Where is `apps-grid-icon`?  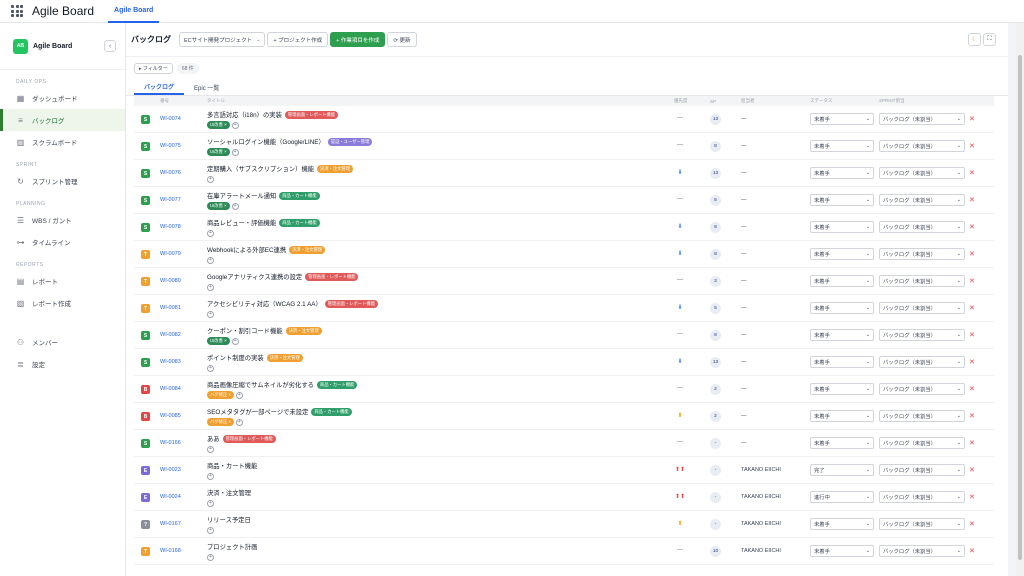
apps-grid-icon is located at coordinates (17, 11).